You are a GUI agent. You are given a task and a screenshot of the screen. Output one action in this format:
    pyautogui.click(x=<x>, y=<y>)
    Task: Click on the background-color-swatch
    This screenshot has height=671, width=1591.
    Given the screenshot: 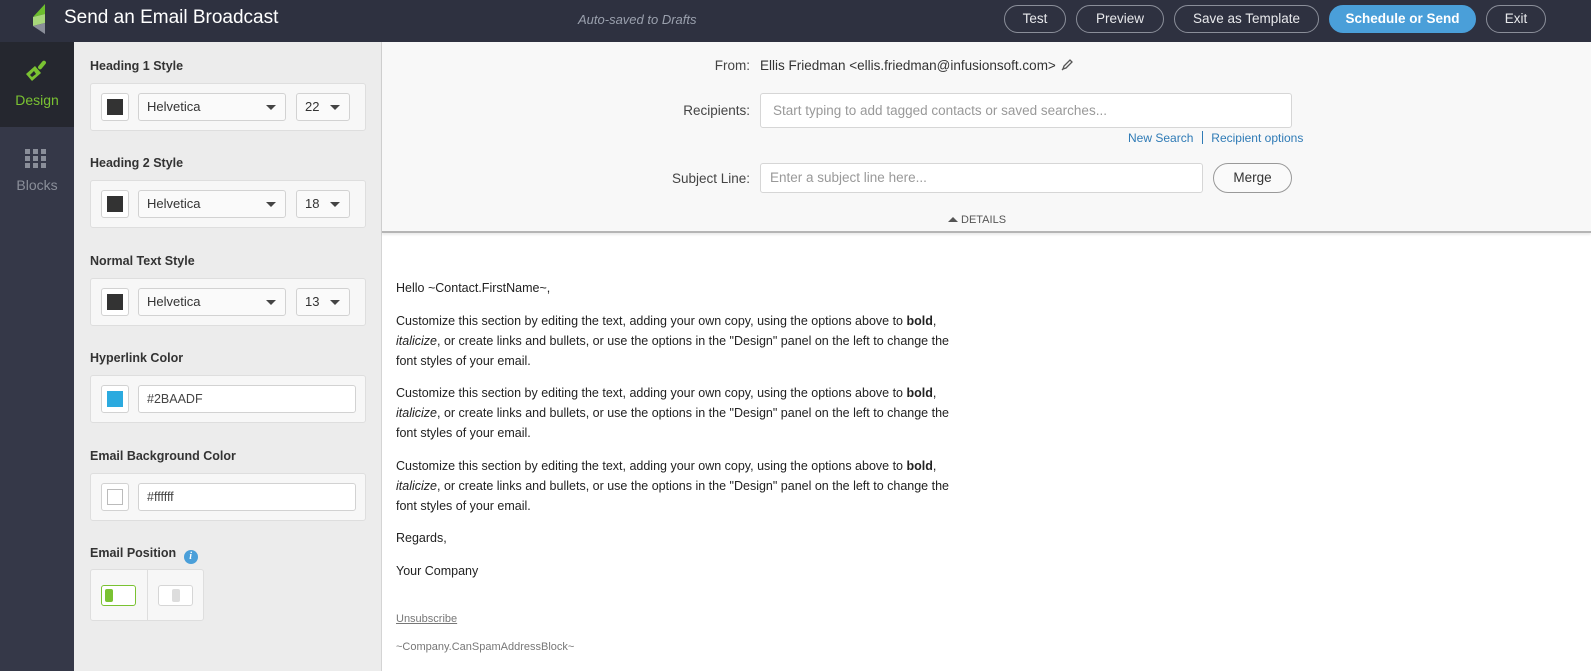 What is the action you would take?
    pyautogui.click(x=115, y=497)
    